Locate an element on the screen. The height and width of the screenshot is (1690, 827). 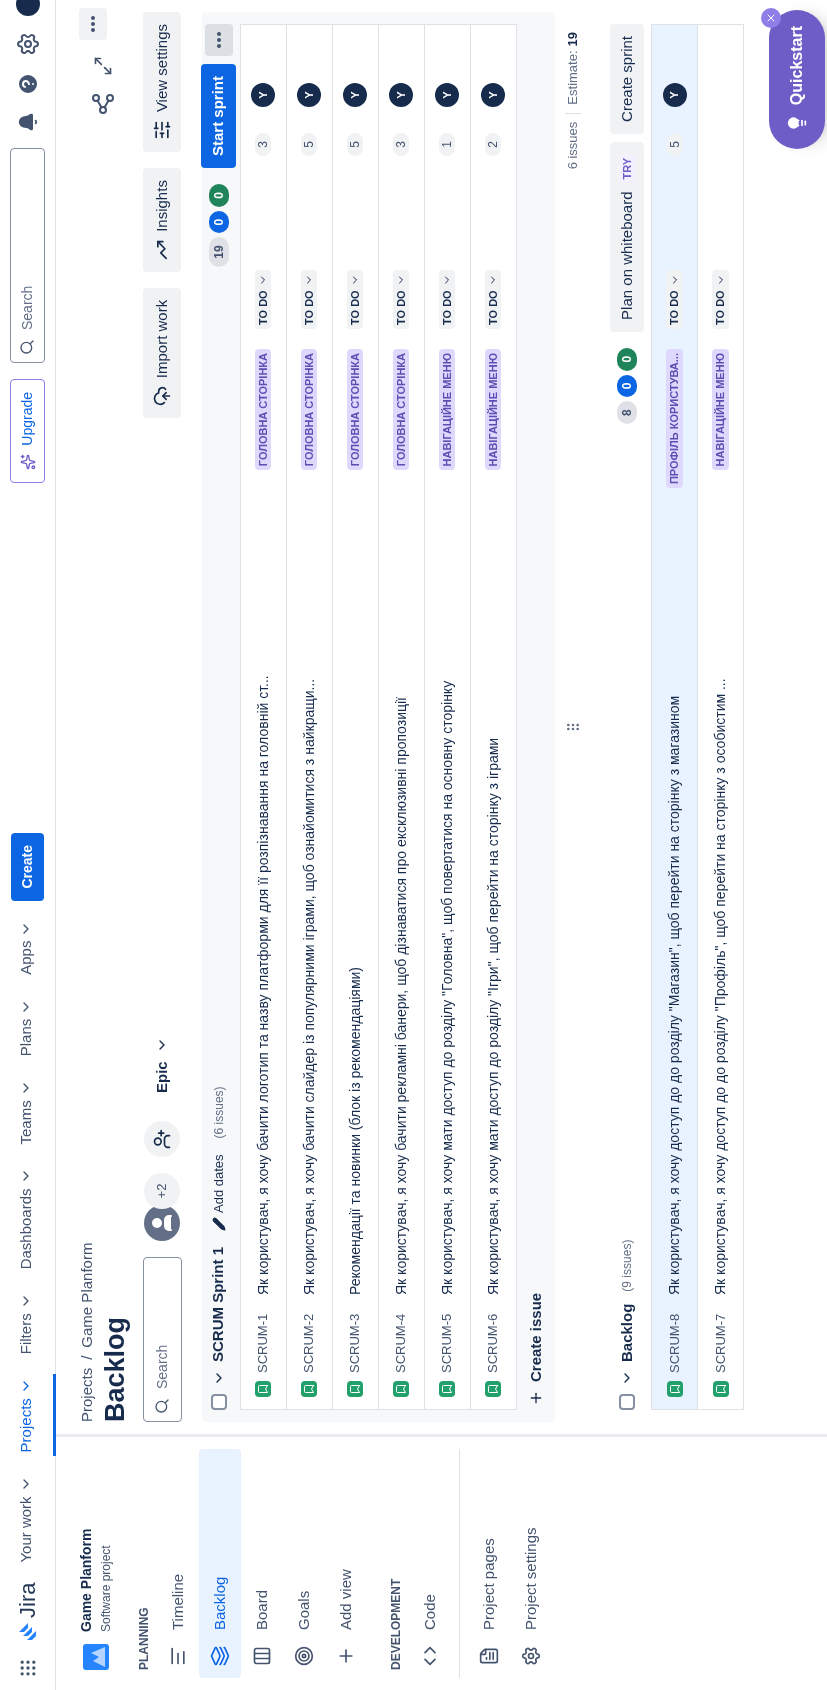
sidebar-item: Board is located at coordinates (262, 1563).